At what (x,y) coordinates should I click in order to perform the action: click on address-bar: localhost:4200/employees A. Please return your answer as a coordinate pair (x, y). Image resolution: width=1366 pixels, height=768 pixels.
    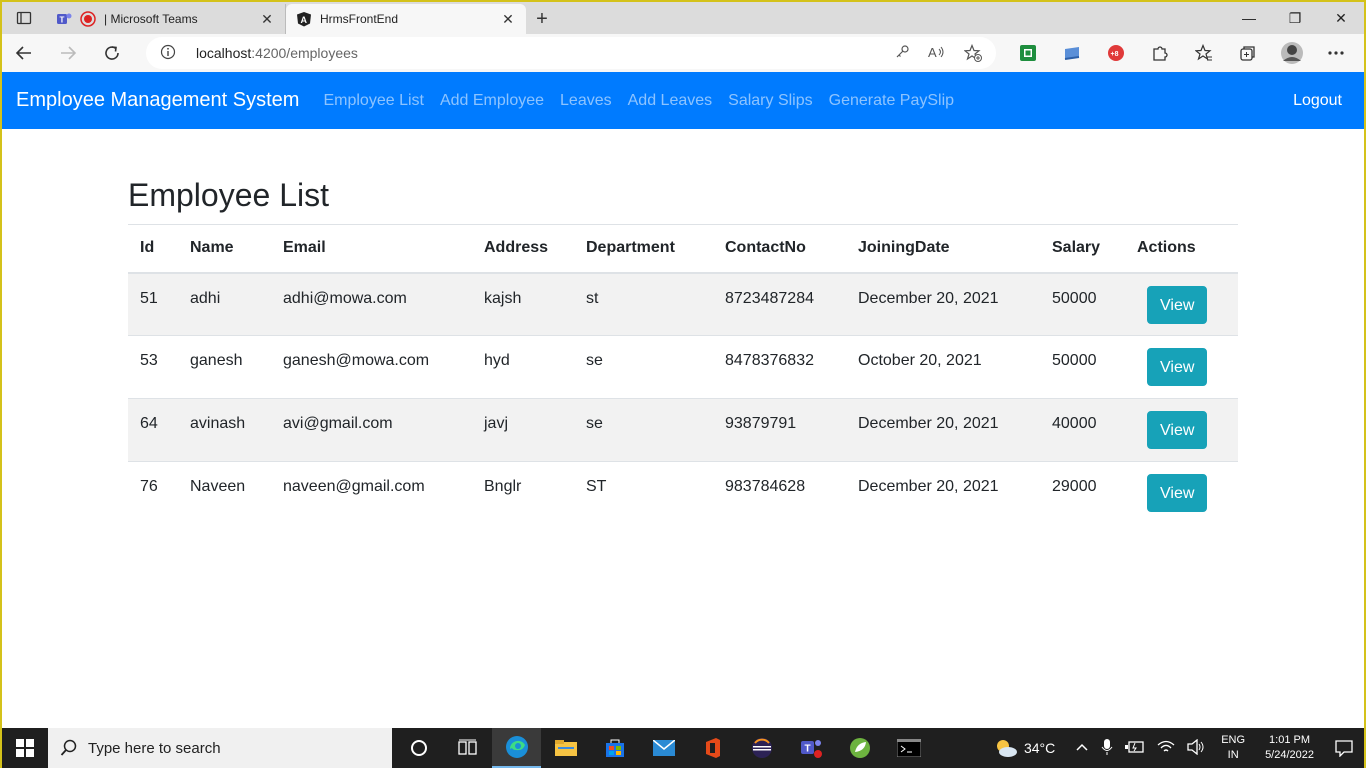
    Looking at the image, I should click on (571, 53).